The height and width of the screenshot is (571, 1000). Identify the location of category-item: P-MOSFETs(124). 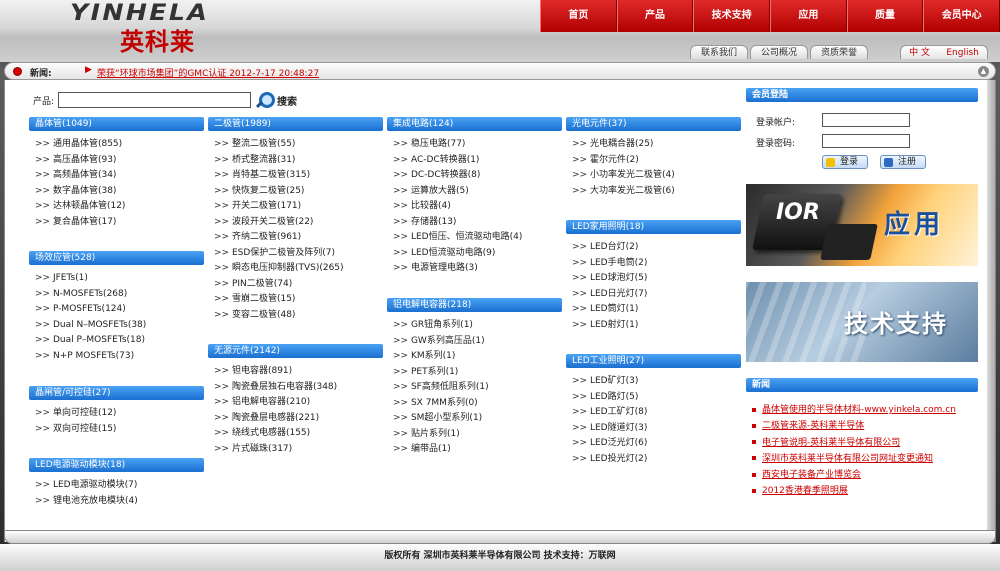
(119, 310).